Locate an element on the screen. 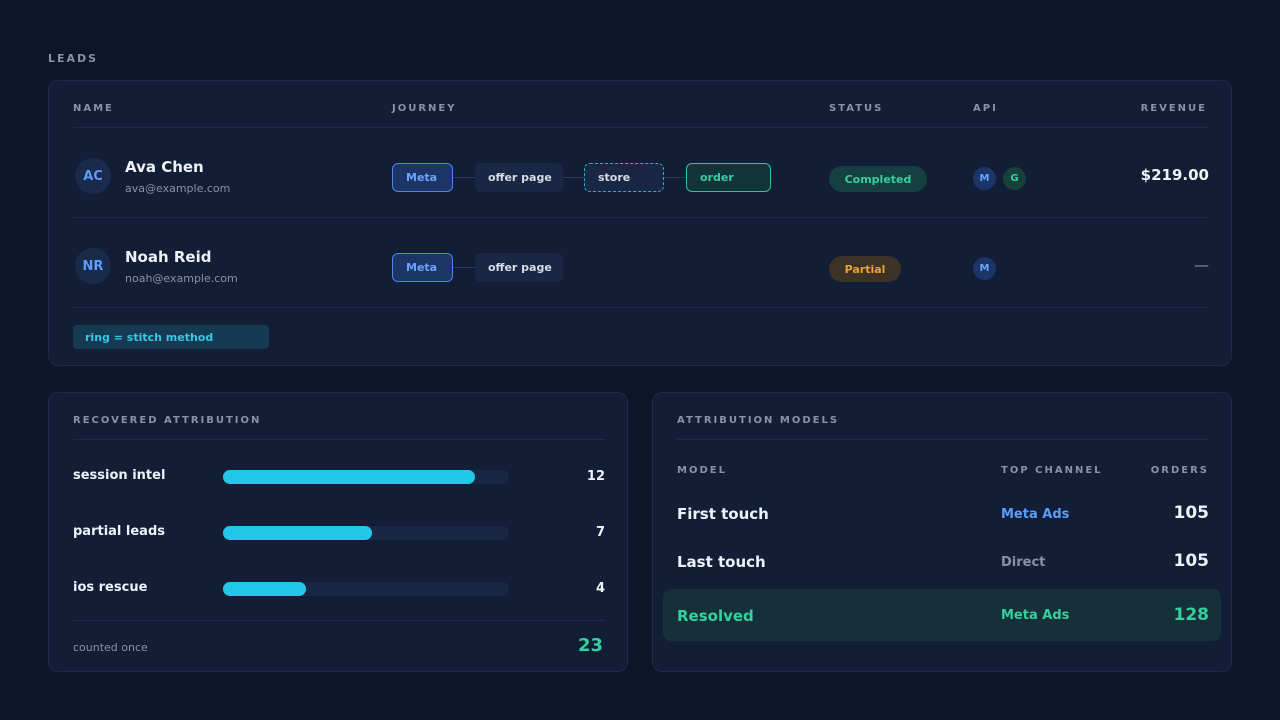 The height and width of the screenshot is (720, 1280). column-header-model: MODEL is located at coordinates (702, 470).